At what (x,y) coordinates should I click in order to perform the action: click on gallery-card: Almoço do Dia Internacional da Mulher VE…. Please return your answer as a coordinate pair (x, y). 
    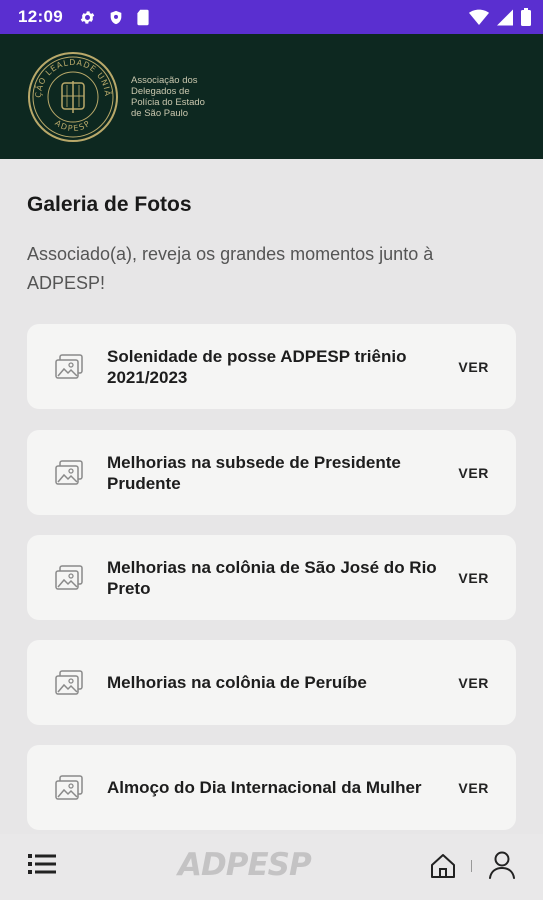
    Looking at the image, I should click on (271, 787).